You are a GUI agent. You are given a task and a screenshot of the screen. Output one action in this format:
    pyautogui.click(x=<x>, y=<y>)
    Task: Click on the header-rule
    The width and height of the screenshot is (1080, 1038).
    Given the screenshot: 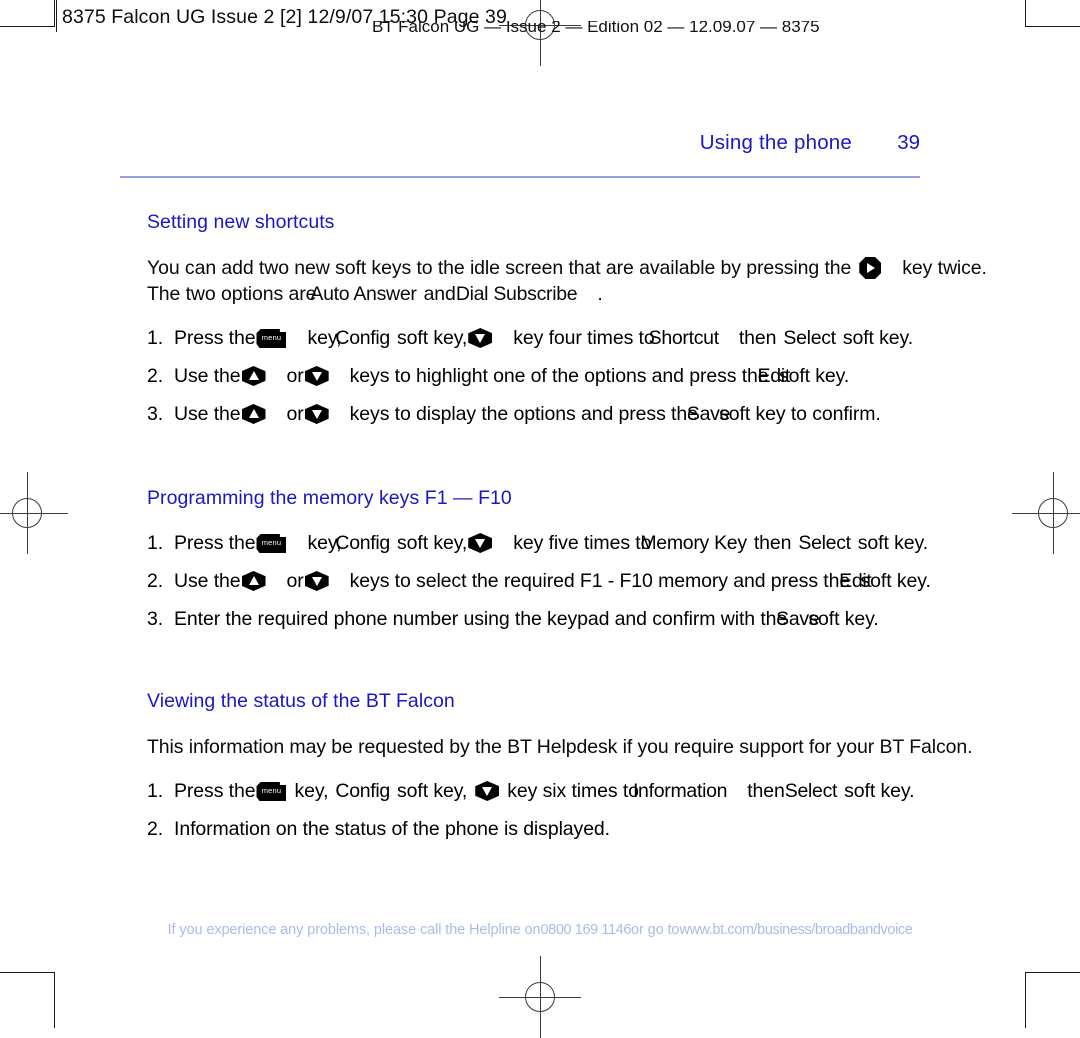 What is the action you would take?
    pyautogui.click(x=56, y=16)
    